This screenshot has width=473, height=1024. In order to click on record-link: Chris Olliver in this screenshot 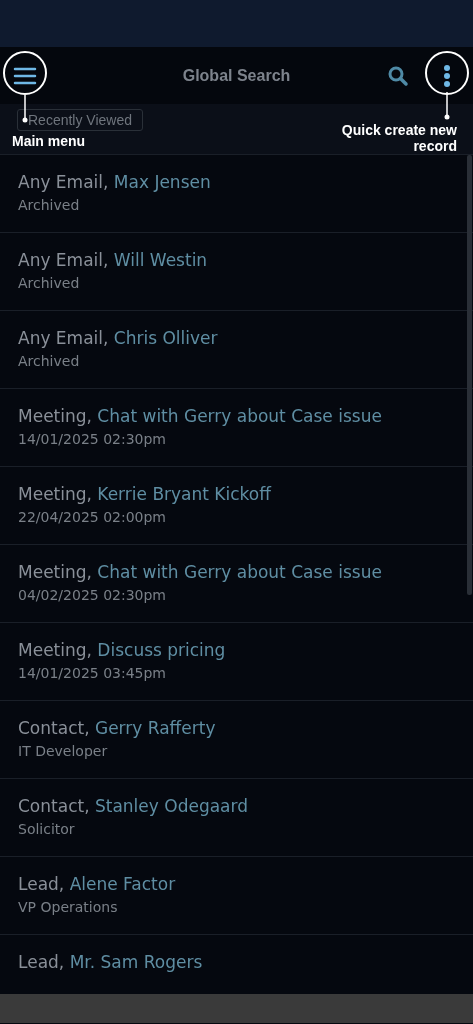, I will do `click(165, 338)`.